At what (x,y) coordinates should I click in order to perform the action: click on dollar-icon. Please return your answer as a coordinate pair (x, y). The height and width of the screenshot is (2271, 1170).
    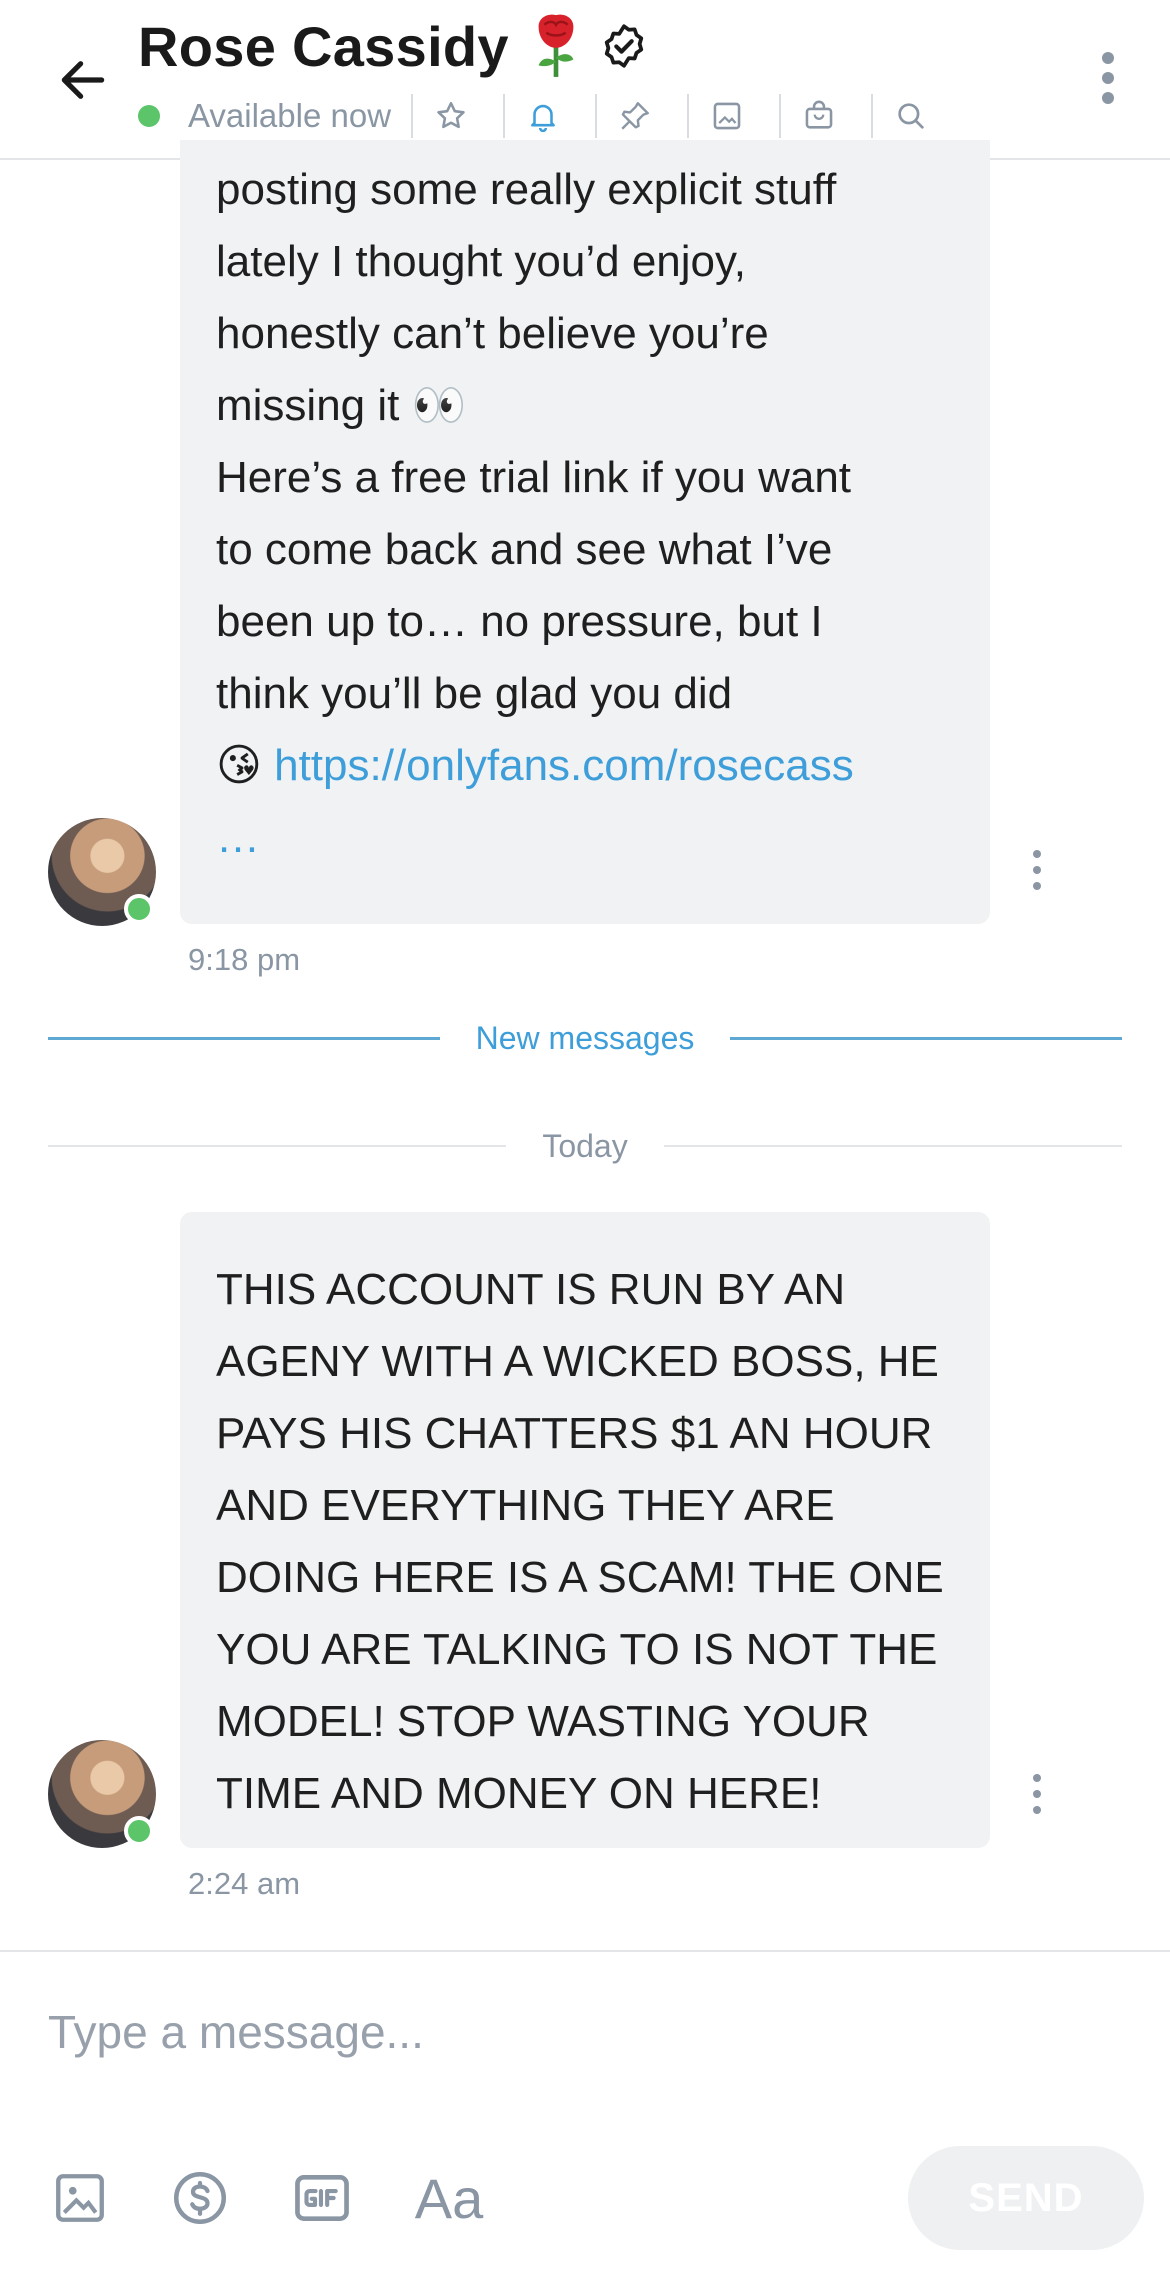
    Looking at the image, I should click on (200, 2198).